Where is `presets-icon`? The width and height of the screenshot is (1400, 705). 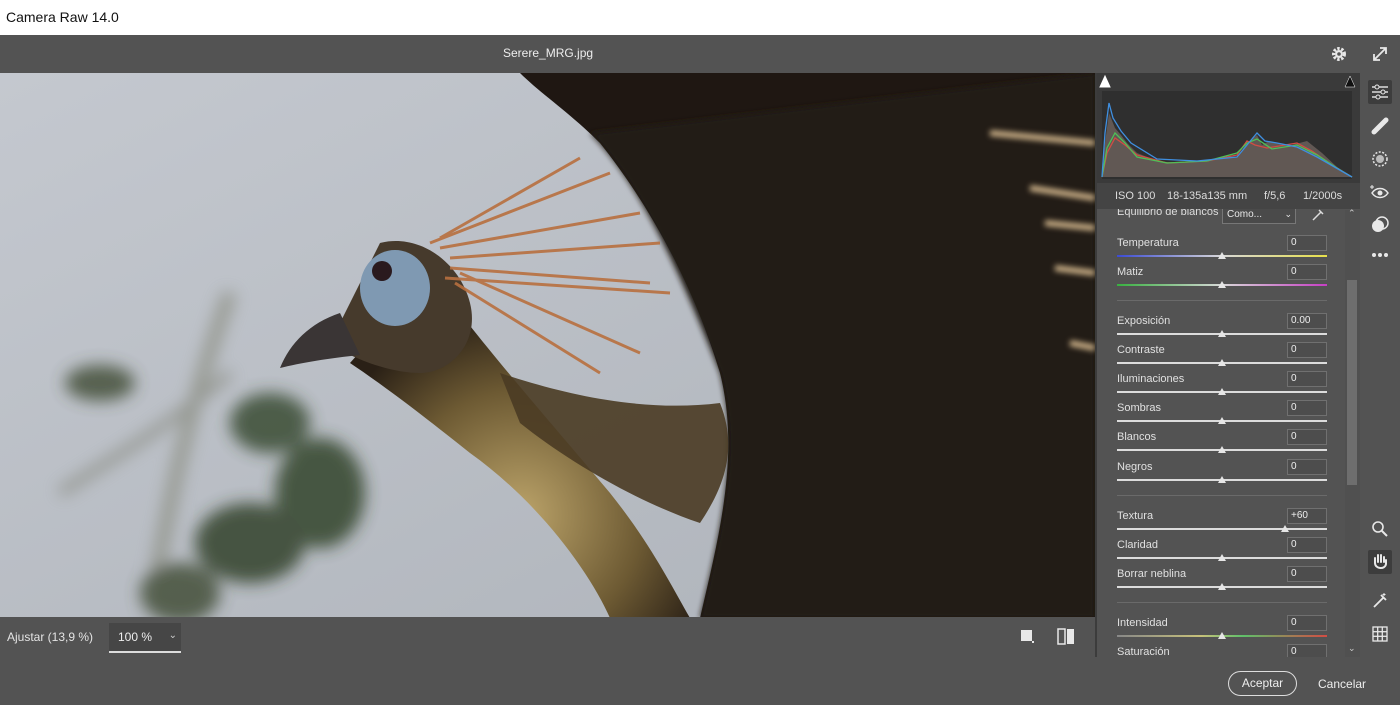 presets-icon is located at coordinates (1380, 225).